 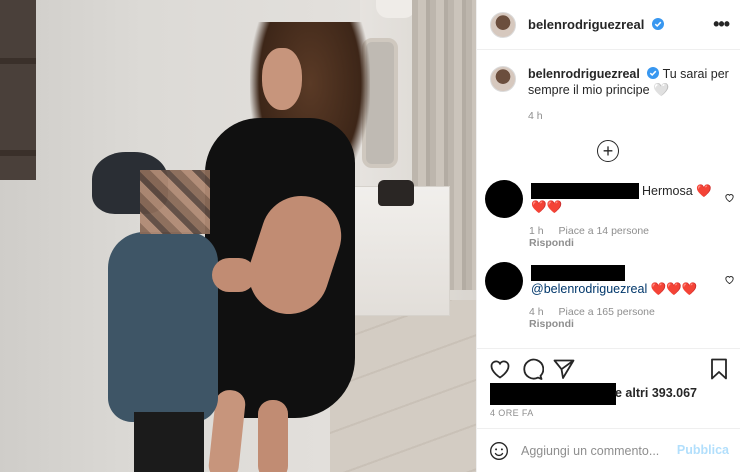 What do you see at coordinates (604, 231) in the screenshot?
I see `comment-likes: Piace a 14 persone` at bounding box center [604, 231].